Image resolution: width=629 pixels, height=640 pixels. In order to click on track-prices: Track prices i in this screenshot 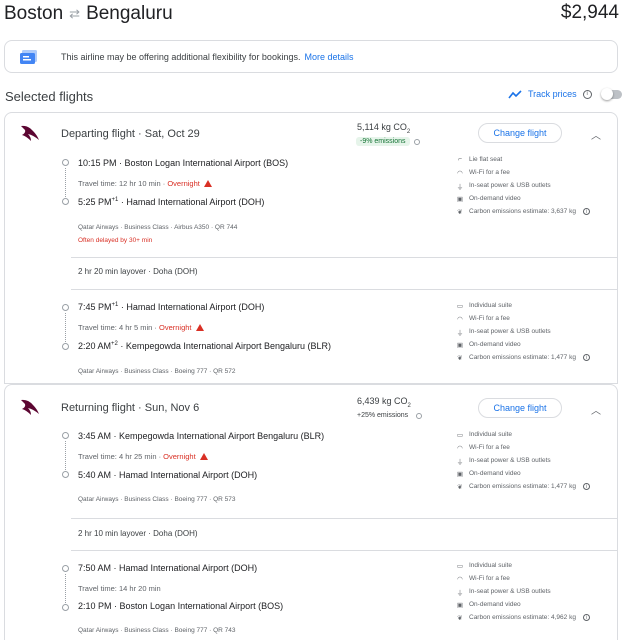, I will do `click(565, 93)`.